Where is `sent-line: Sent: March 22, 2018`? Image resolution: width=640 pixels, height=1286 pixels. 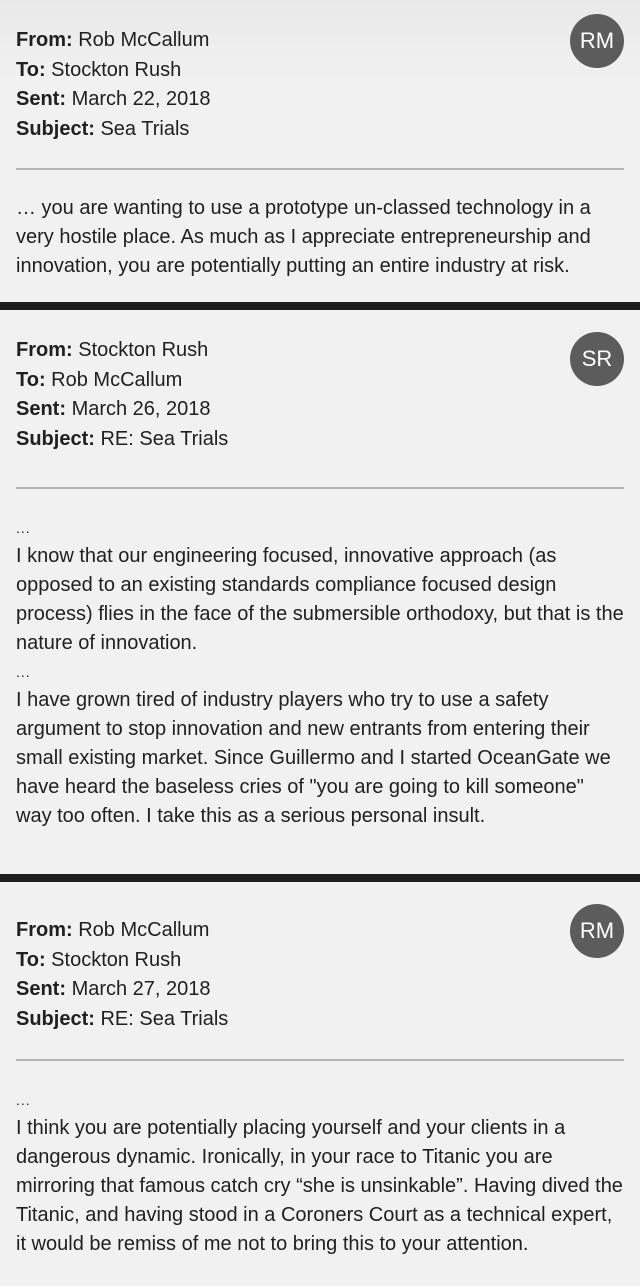 sent-line: Sent: March 22, 2018 is located at coordinates (113, 100).